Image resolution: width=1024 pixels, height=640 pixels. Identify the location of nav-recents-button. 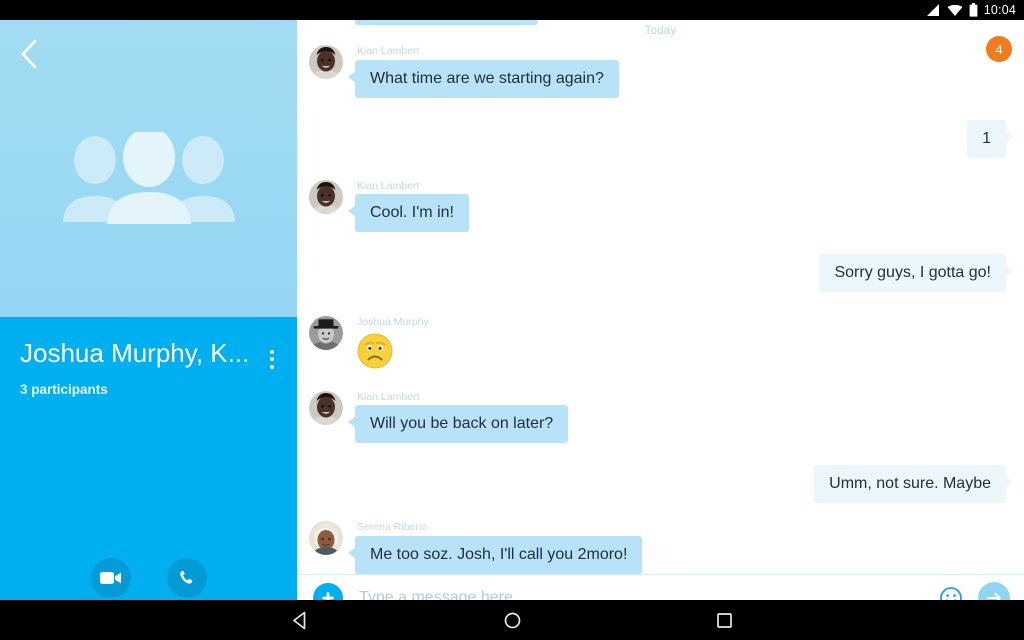
(724, 620).